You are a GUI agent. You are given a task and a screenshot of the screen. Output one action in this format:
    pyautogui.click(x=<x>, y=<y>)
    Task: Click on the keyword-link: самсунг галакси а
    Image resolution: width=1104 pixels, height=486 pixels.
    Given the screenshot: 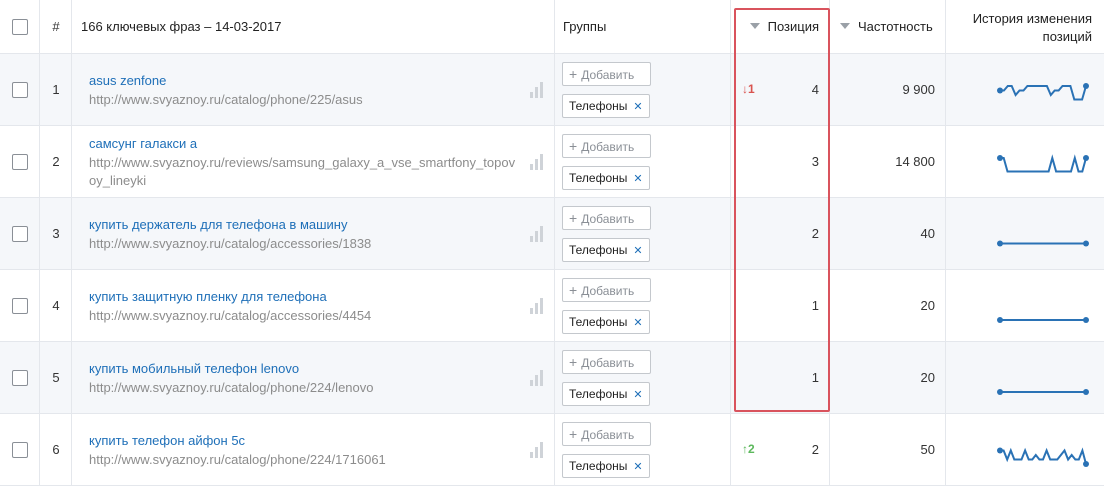 What is the action you would take?
    pyautogui.click(x=143, y=143)
    